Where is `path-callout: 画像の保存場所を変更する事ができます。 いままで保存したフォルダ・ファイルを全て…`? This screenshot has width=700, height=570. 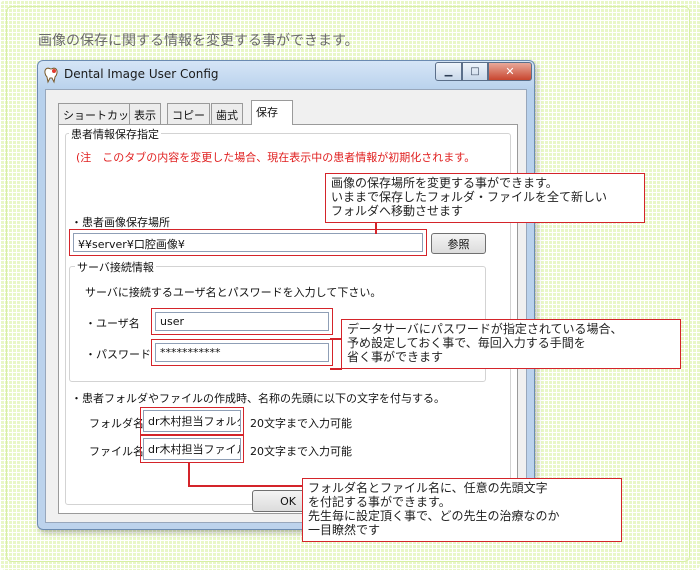 path-callout: 画像の保存場所を変更する事ができます。 いままで保存したフォルダ・ファイルを全て… is located at coordinates (485, 198).